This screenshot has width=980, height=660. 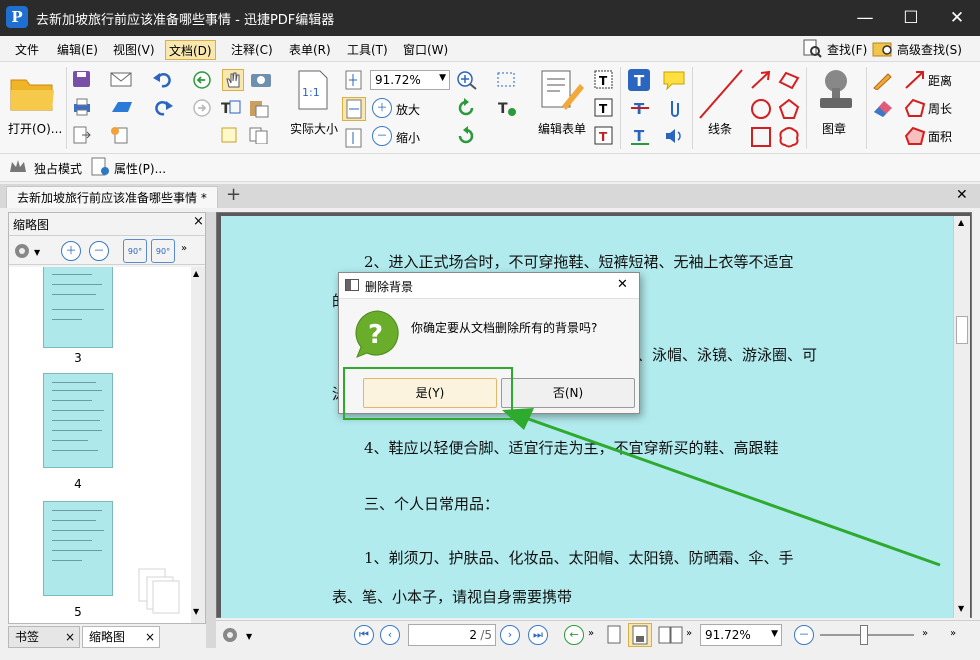 I want to click on resize-grip-icon: », so click(x=953, y=633).